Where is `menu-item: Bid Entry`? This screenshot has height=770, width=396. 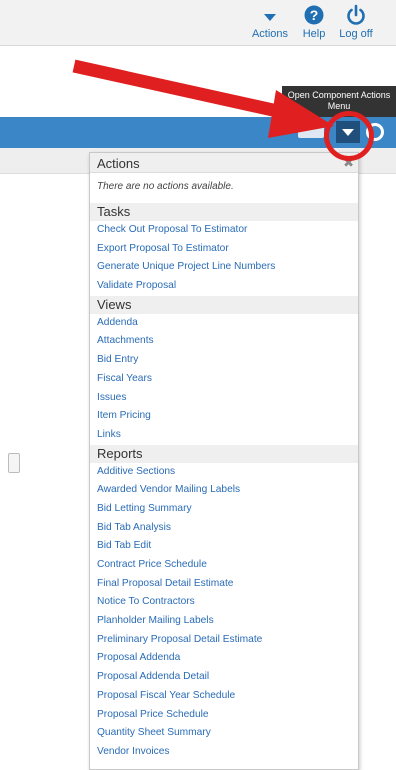 menu-item: Bid Entry is located at coordinates (224, 360).